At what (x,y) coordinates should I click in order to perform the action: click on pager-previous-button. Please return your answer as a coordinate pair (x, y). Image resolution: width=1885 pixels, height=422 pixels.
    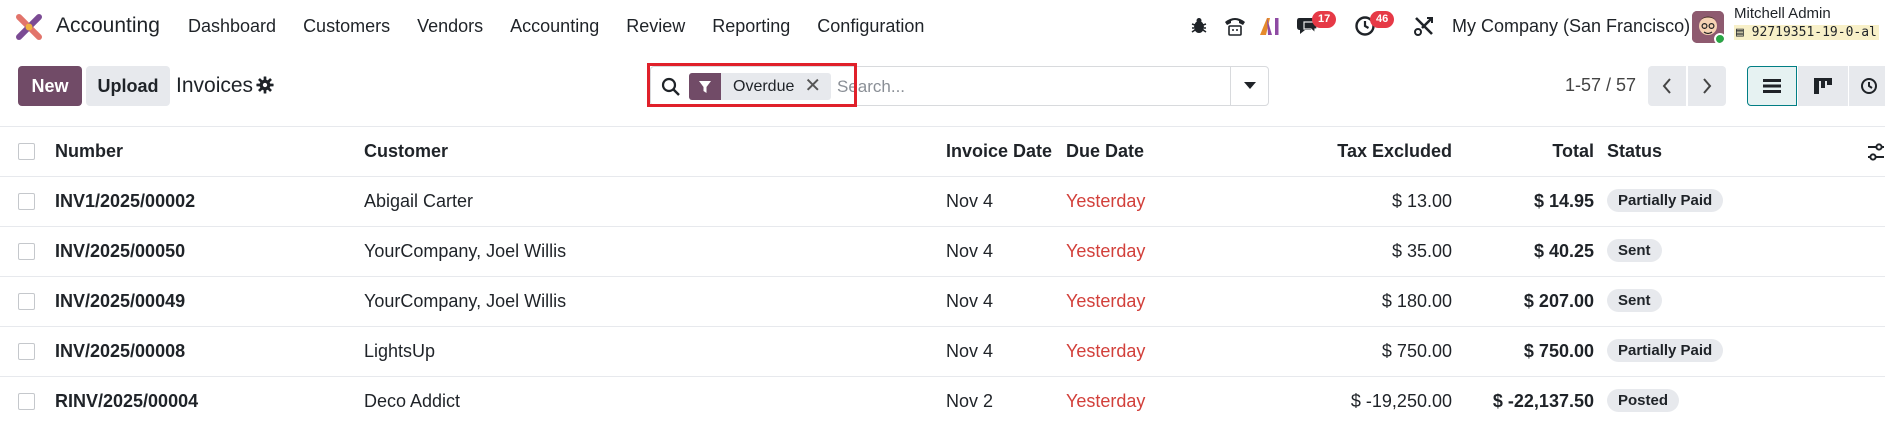
    Looking at the image, I should click on (1667, 86).